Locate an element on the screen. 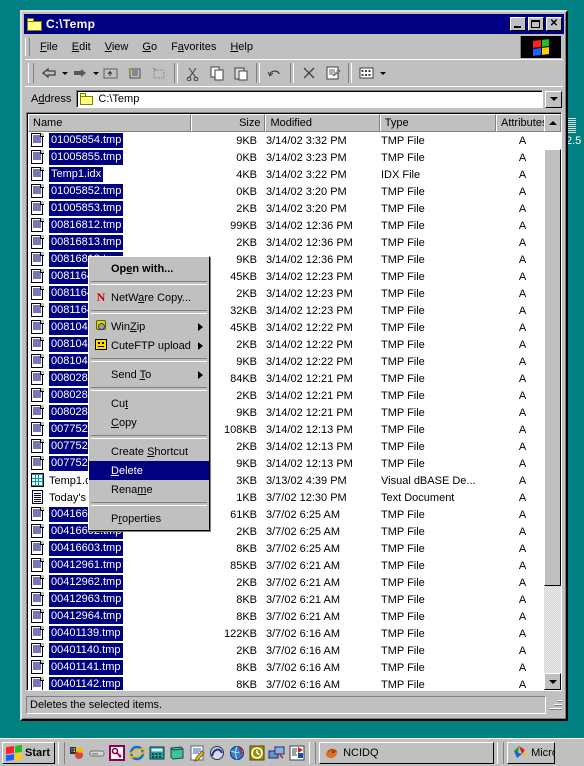  cell-name: Temp1.idx is located at coordinates (108, 174).